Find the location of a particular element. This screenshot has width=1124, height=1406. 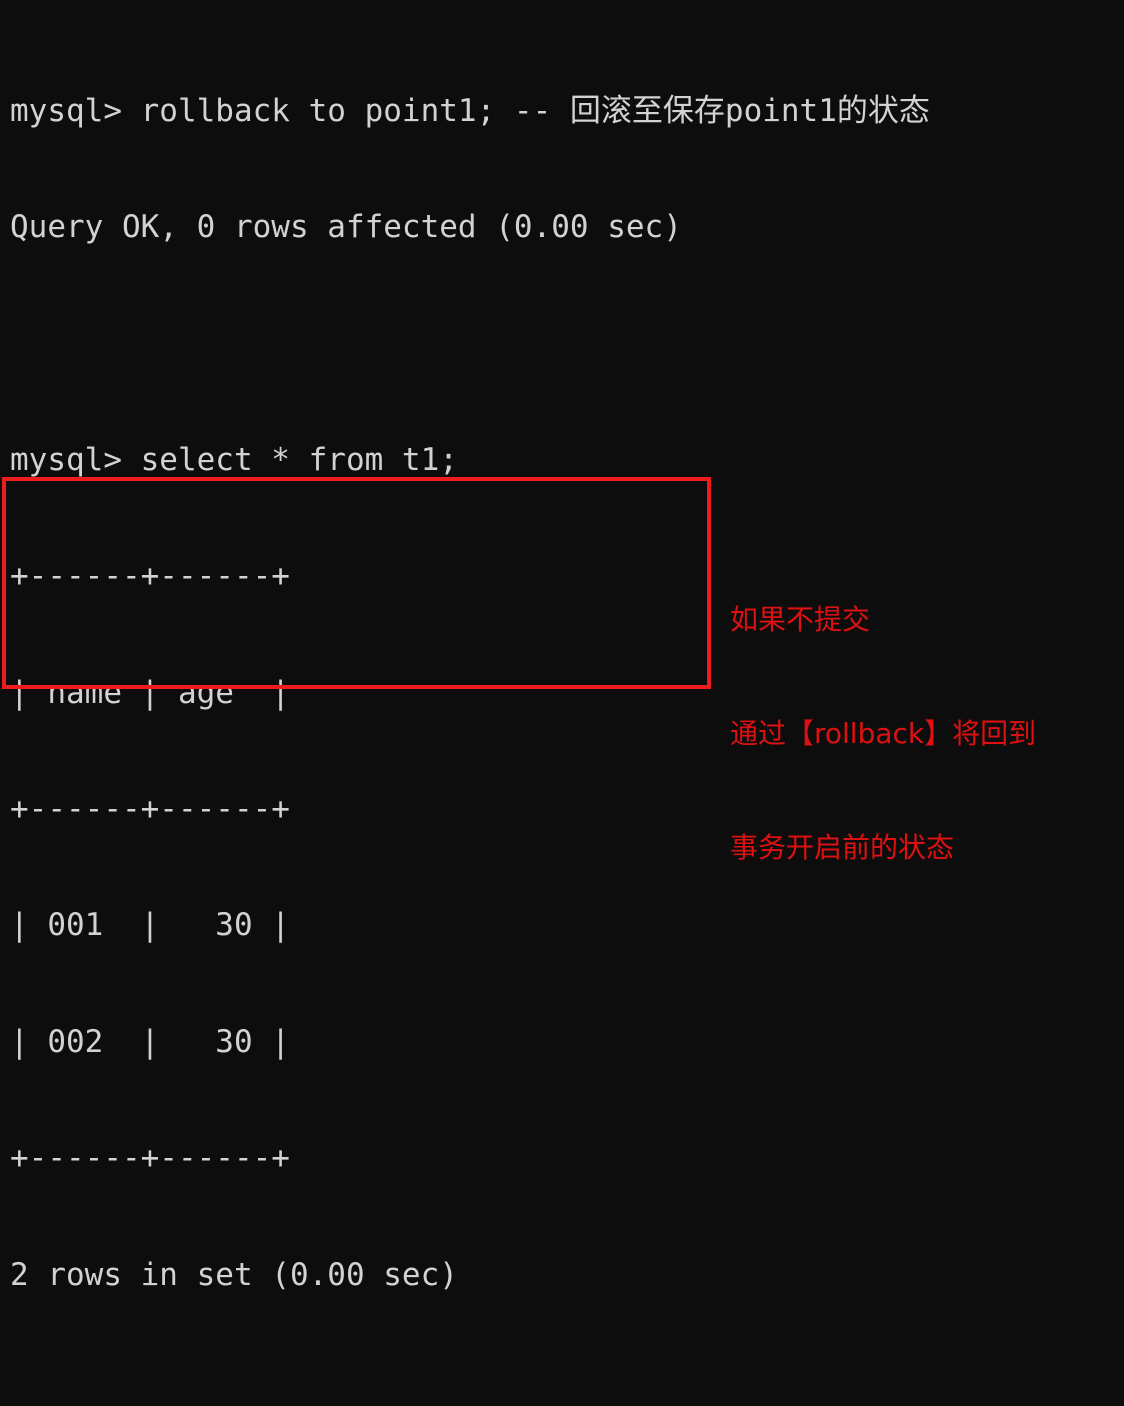

annotation-line-1: 如果不提交 is located at coordinates (800, 619).